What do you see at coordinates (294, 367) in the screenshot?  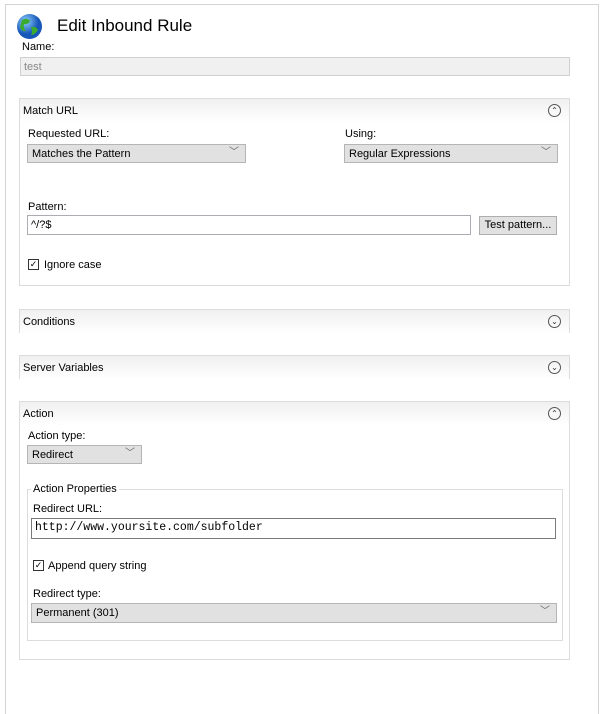 I see `server-variables-panel: Server Variables ⌄` at bounding box center [294, 367].